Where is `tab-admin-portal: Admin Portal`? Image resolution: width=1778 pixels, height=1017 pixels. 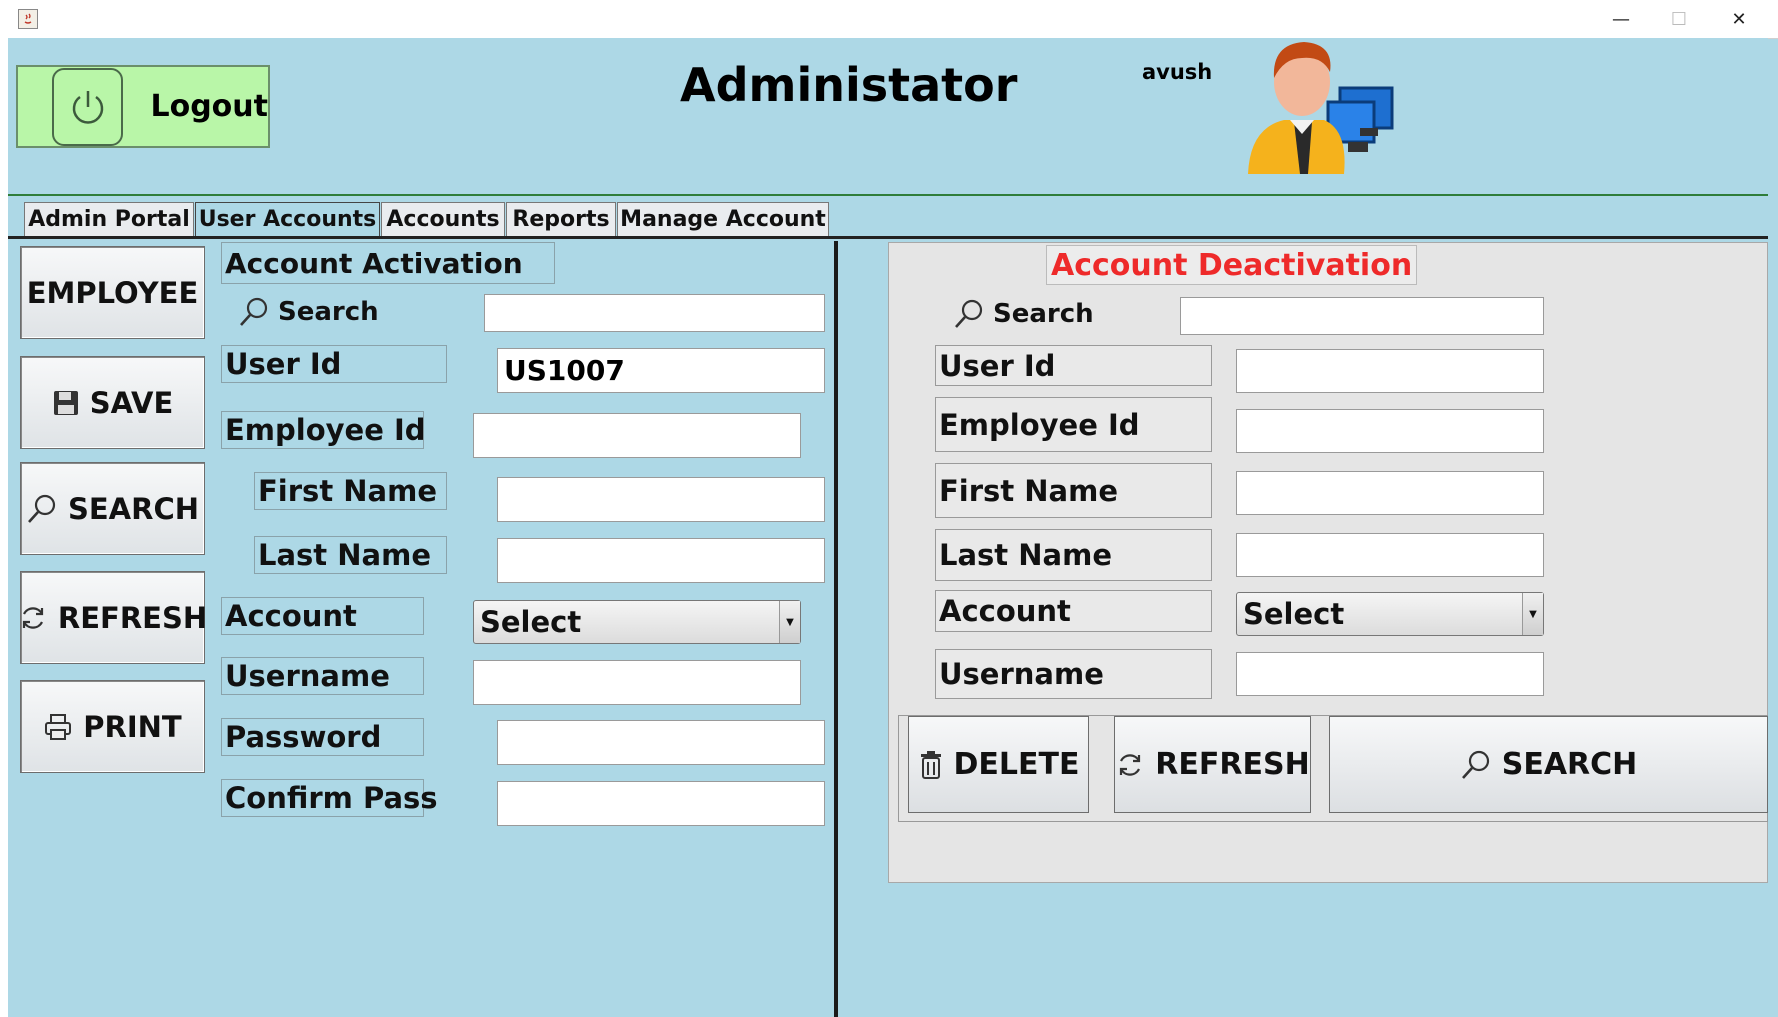
tab-admin-portal: Admin Portal is located at coordinates (109, 219).